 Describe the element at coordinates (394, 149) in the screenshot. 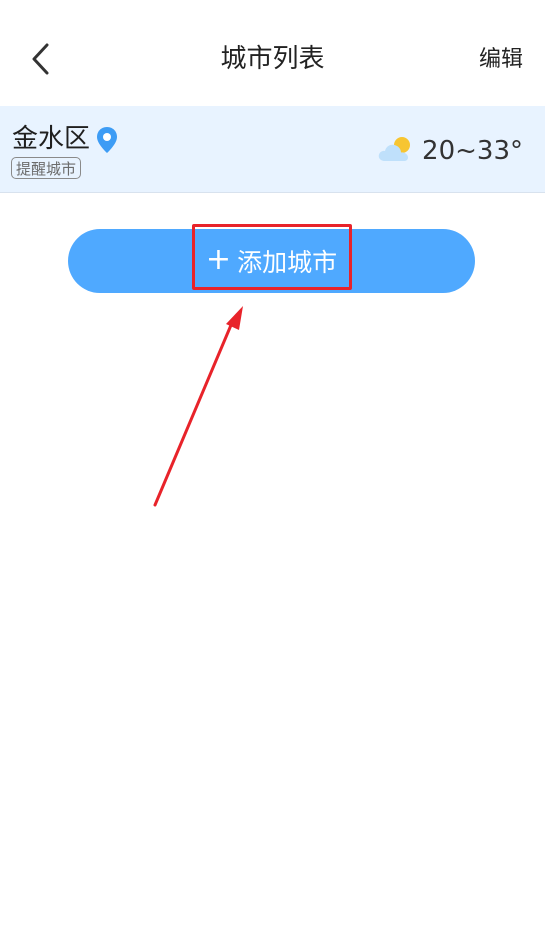

I see `partly-cloudy-icon` at that location.